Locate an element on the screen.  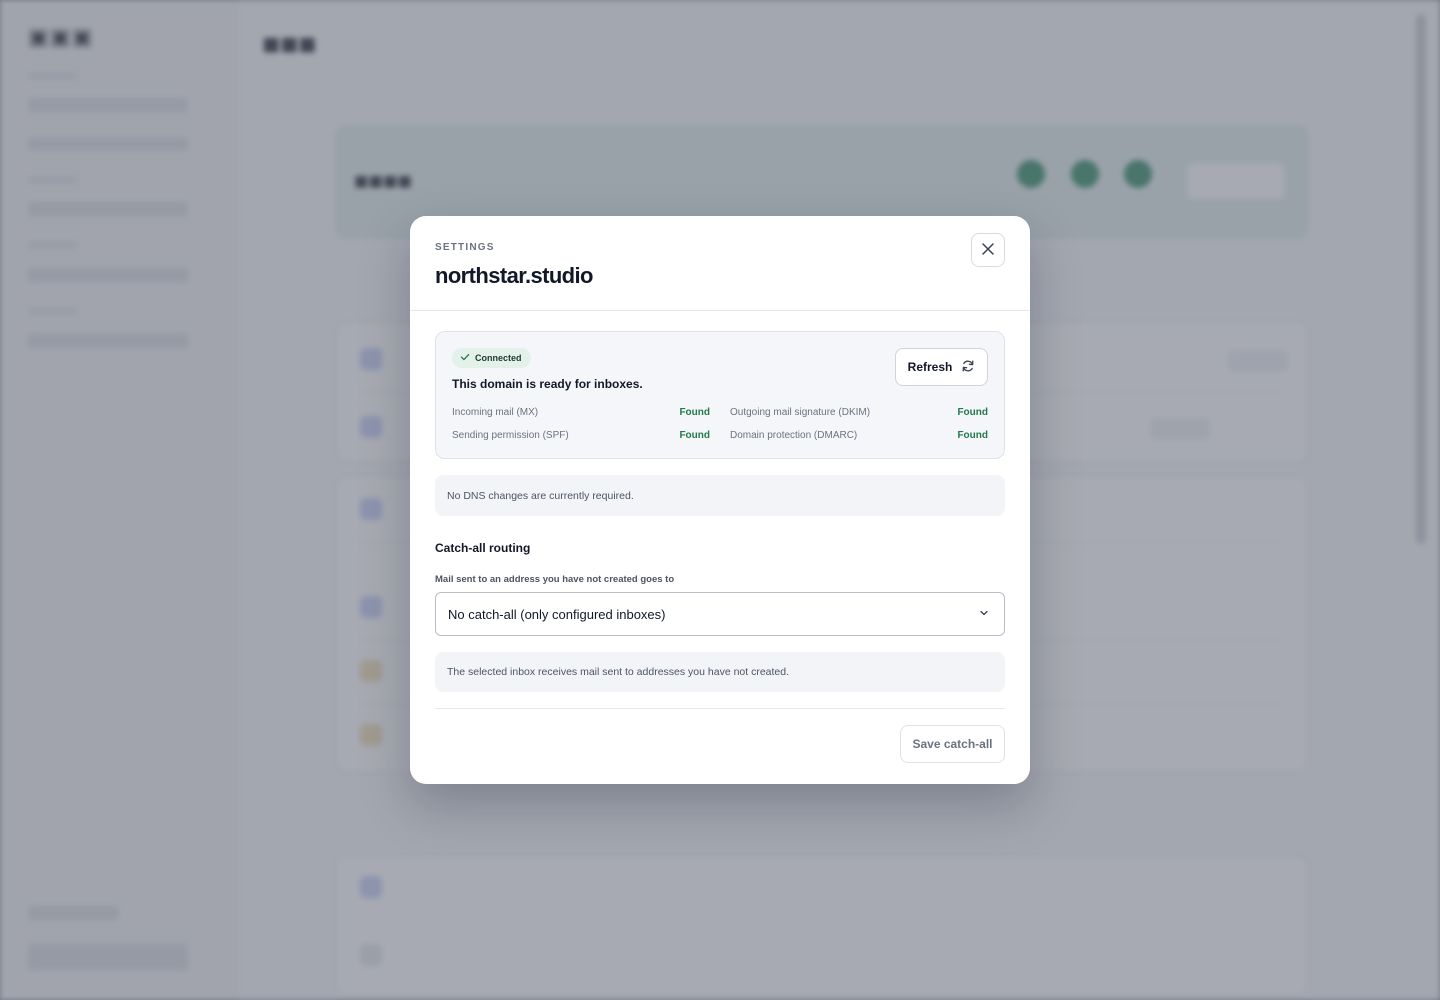
modal-title: northstar.studio is located at coordinates (514, 275).